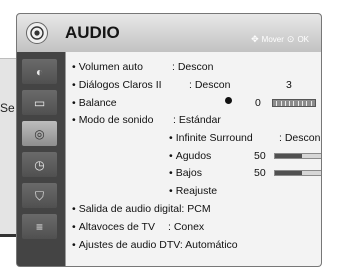 The image size is (338, 267). I want to click on bajos-value: 50, so click(260, 173).